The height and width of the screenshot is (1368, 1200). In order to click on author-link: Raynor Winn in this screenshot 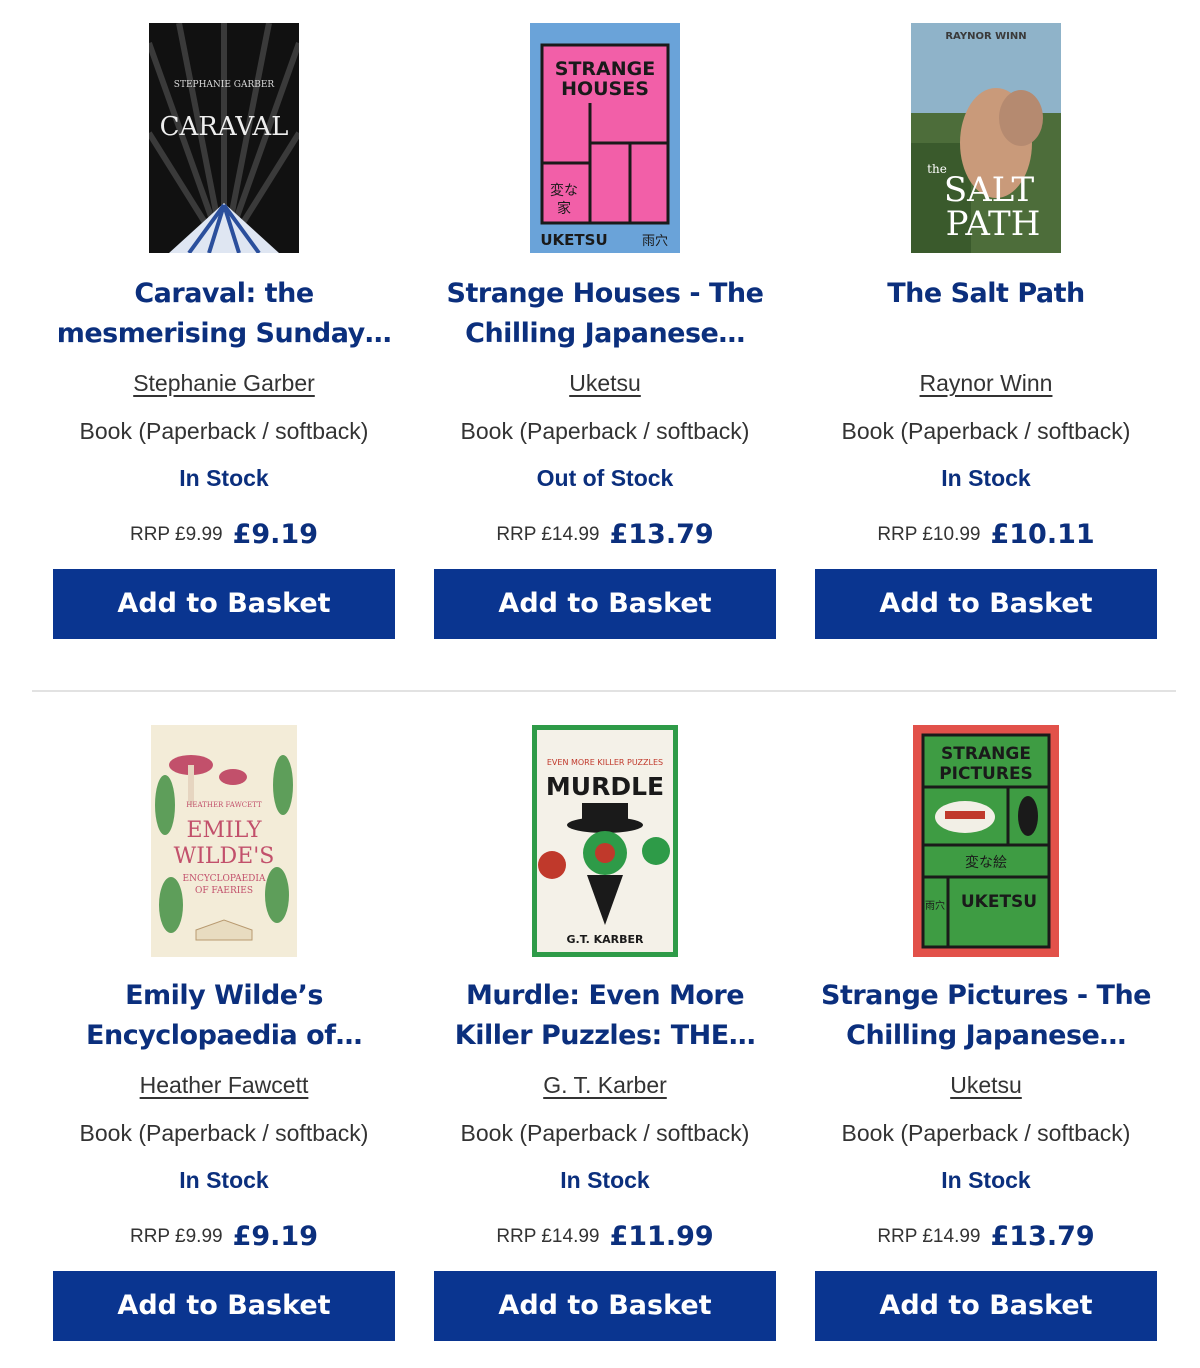, I will do `click(986, 383)`.